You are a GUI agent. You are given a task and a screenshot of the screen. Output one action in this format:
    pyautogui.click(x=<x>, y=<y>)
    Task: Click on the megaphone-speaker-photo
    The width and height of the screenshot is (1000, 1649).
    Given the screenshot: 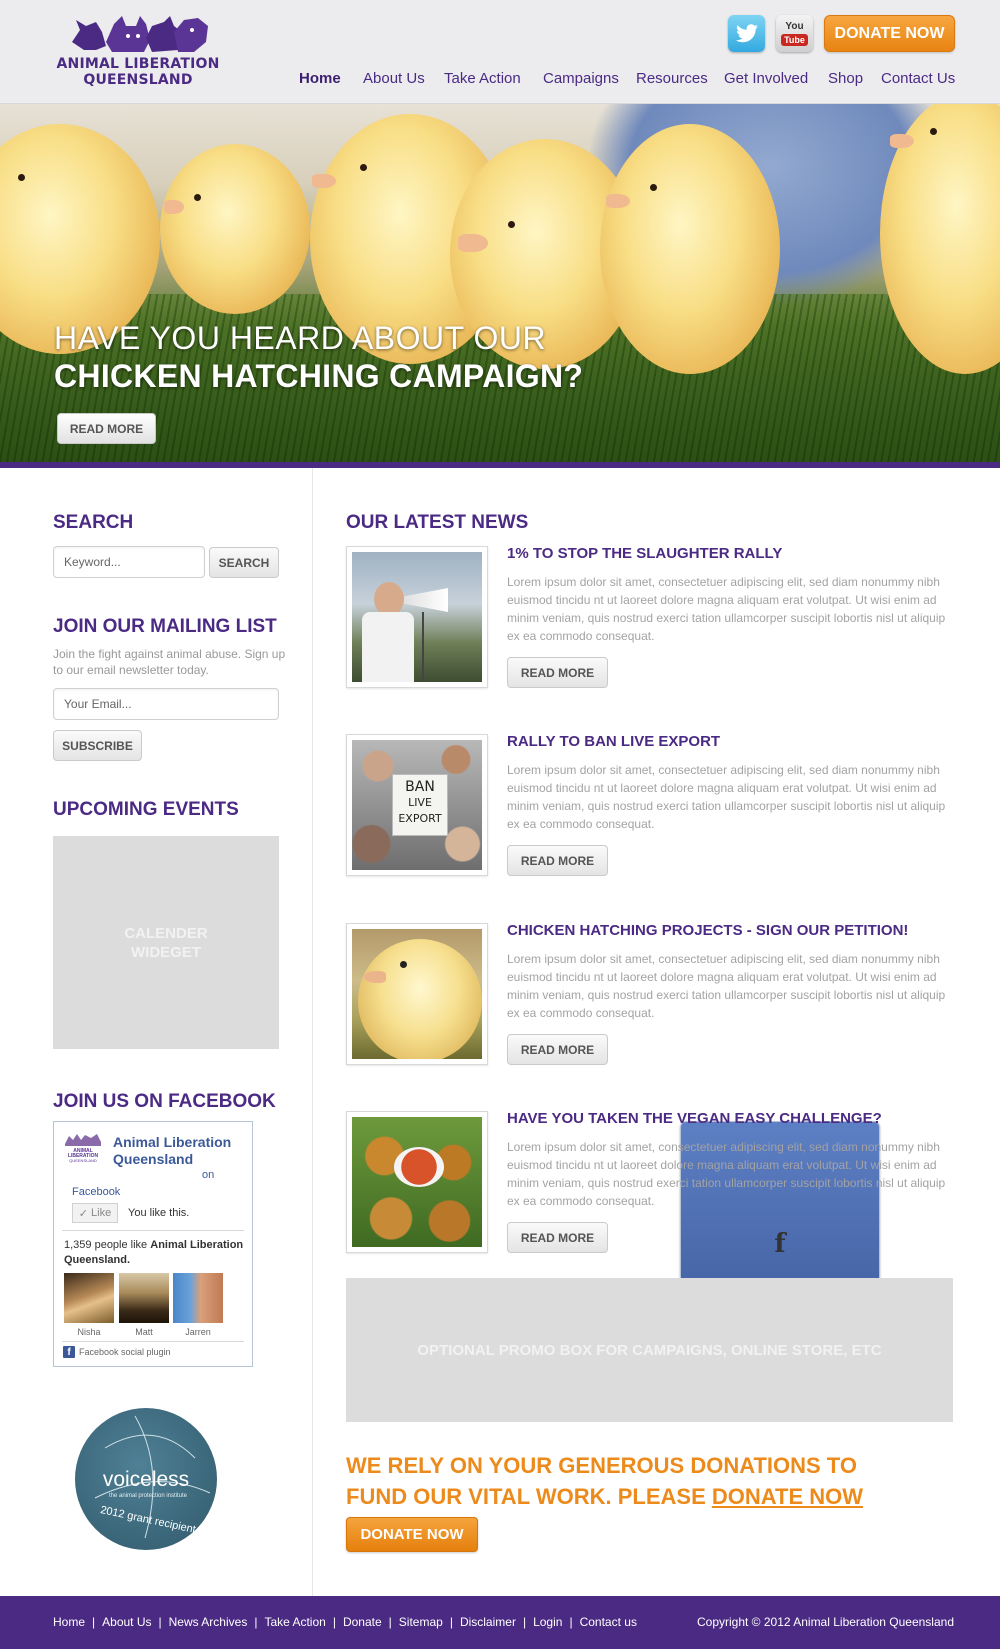 What is the action you would take?
    pyautogui.click(x=417, y=617)
    